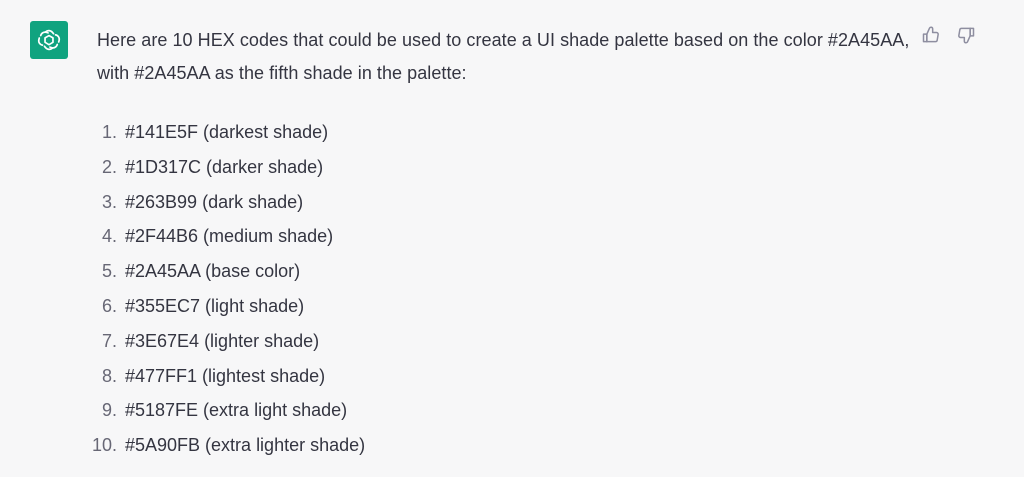 The height and width of the screenshot is (477, 1024). Describe the element at coordinates (966, 35) in the screenshot. I see `thumbs-down-icon` at that location.